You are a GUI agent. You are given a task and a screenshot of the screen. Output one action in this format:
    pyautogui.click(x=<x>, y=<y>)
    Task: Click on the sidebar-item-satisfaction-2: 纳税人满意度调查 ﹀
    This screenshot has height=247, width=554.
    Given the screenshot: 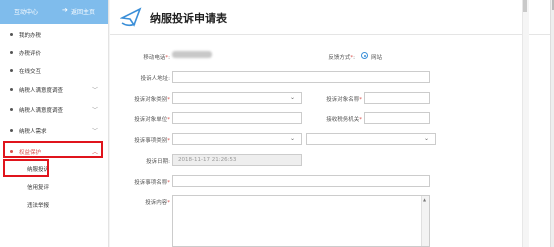 What is the action you would take?
    pyautogui.click(x=54, y=110)
    